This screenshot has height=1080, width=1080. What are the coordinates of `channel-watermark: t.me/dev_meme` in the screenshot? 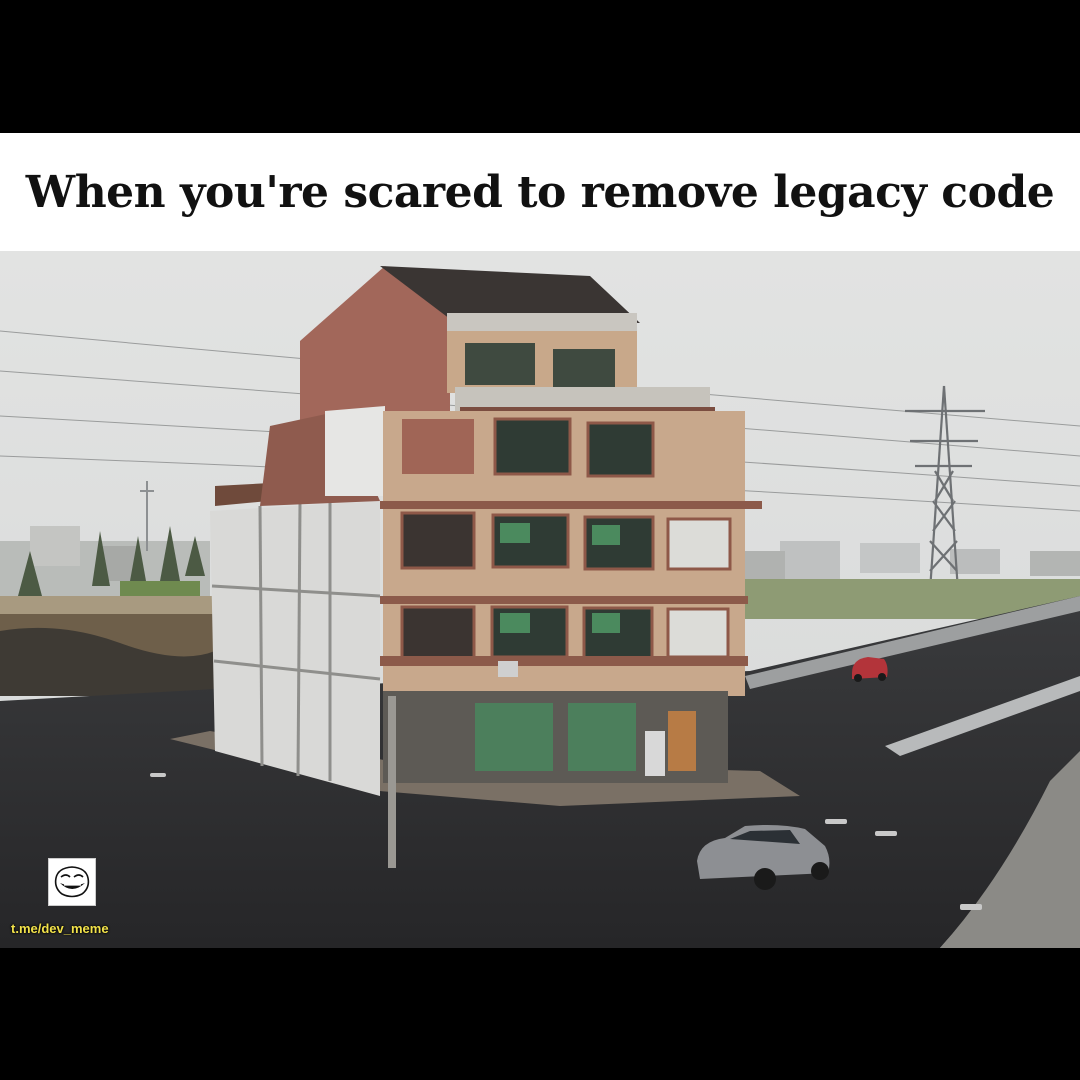 It's located at (60, 928).